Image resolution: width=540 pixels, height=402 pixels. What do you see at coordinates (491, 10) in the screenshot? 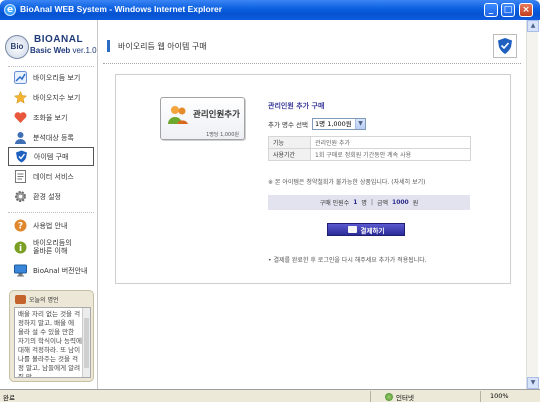
I see `minimize-button: _` at bounding box center [491, 10].